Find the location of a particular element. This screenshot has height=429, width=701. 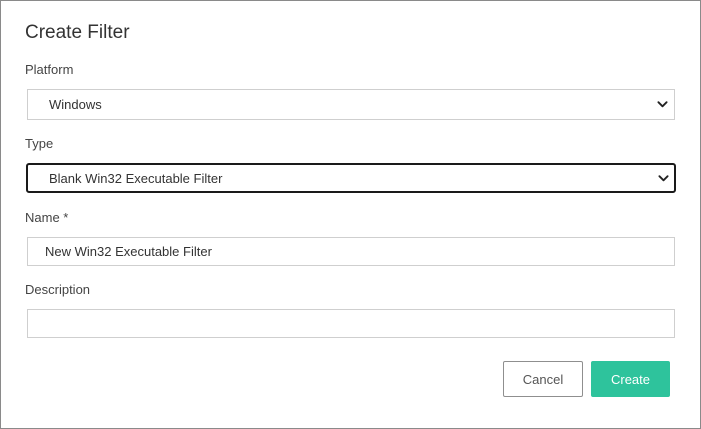

type-selected-value: Blank Win32 Executable Filter is located at coordinates (136, 178).